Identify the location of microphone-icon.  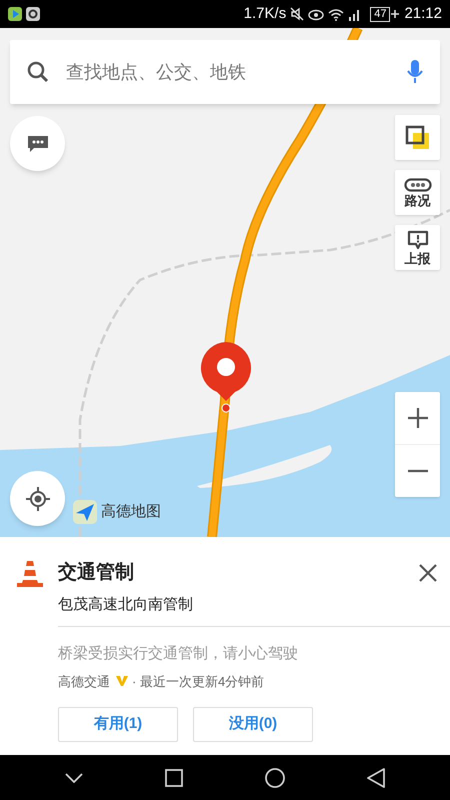
(415, 72).